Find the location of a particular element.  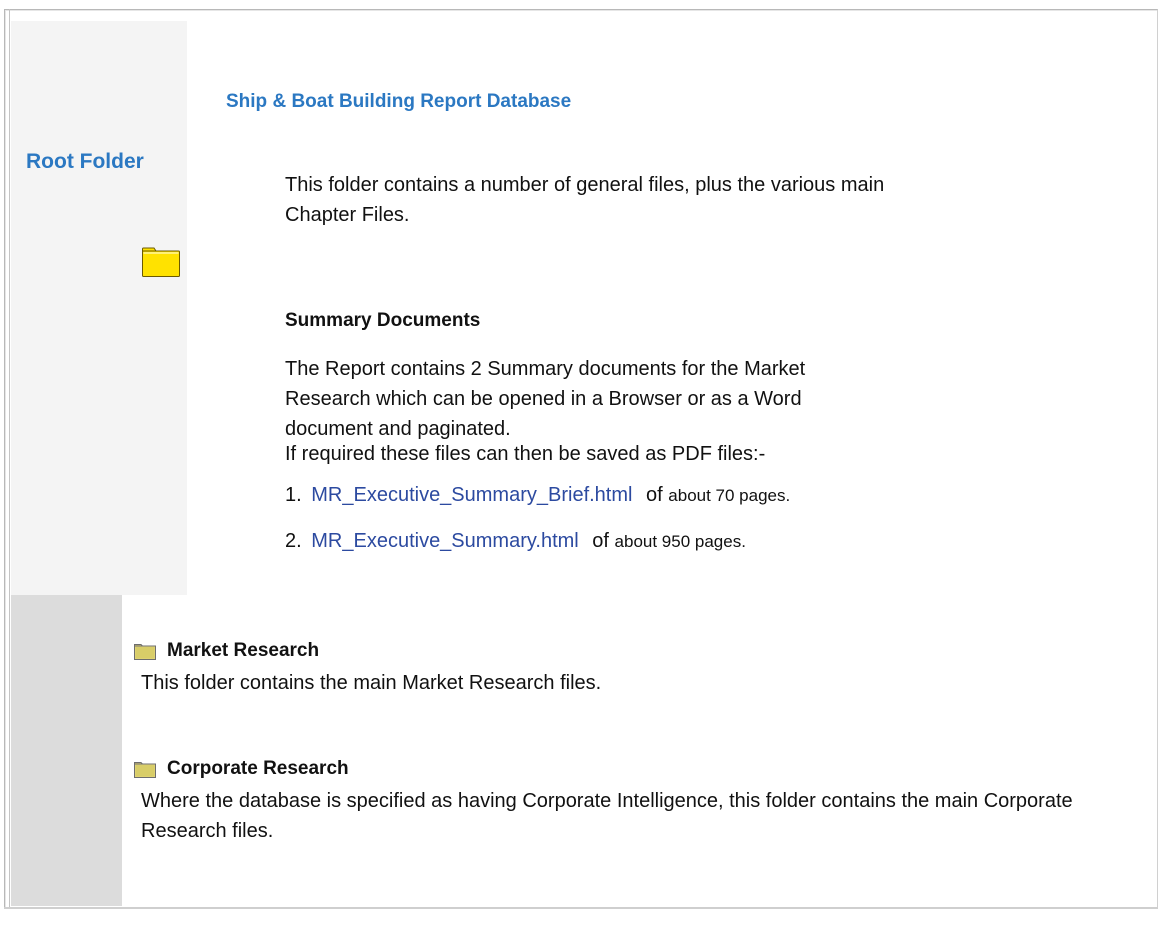

executive-summary-link: MR_Executive_Summary.html is located at coordinates (444, 541).